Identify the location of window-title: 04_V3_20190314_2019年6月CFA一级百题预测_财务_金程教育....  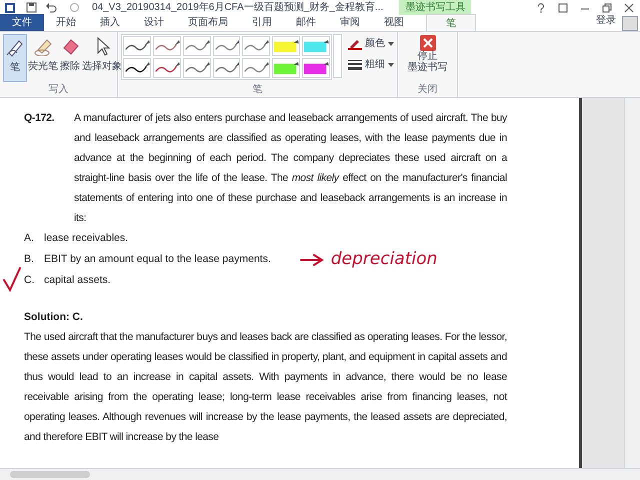
(238, 7).